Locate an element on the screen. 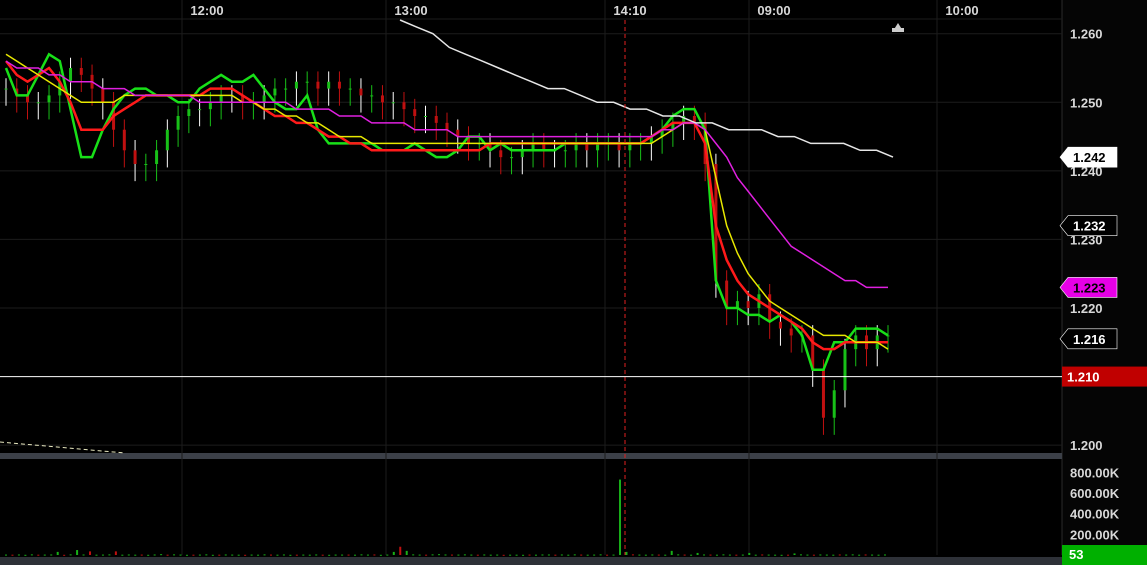 The height and width of the screenshot is (565, 1147). volume-tick-label: 200.00K is located at coordinates (1095, 534).